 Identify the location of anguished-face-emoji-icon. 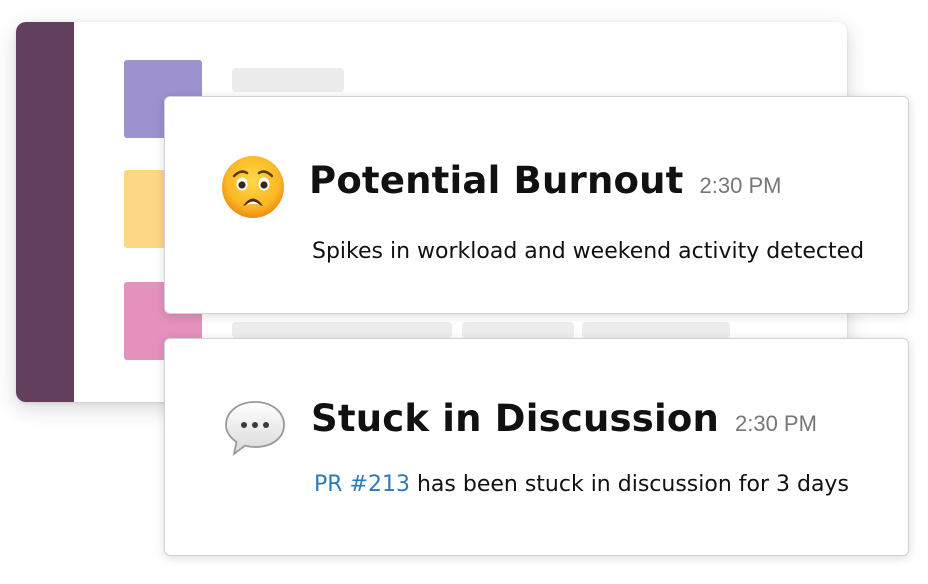
(253, 187).